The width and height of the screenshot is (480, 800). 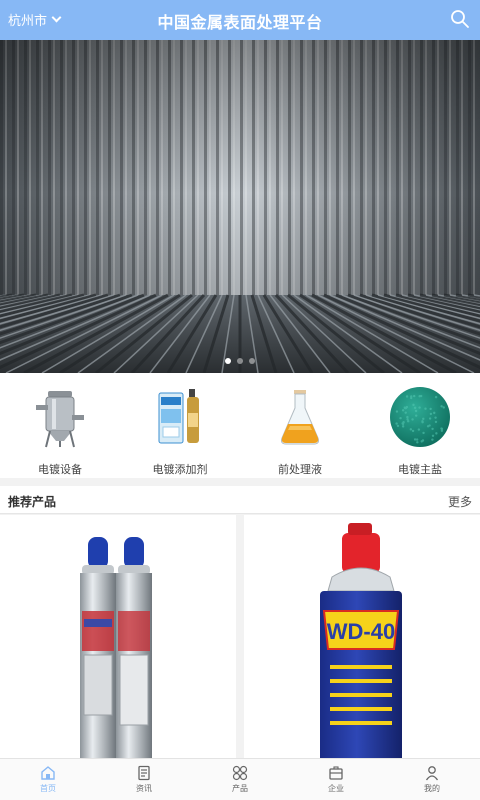 I want to click on category-plating-additive: 电镀添加剂, so click(x=180, y=425).